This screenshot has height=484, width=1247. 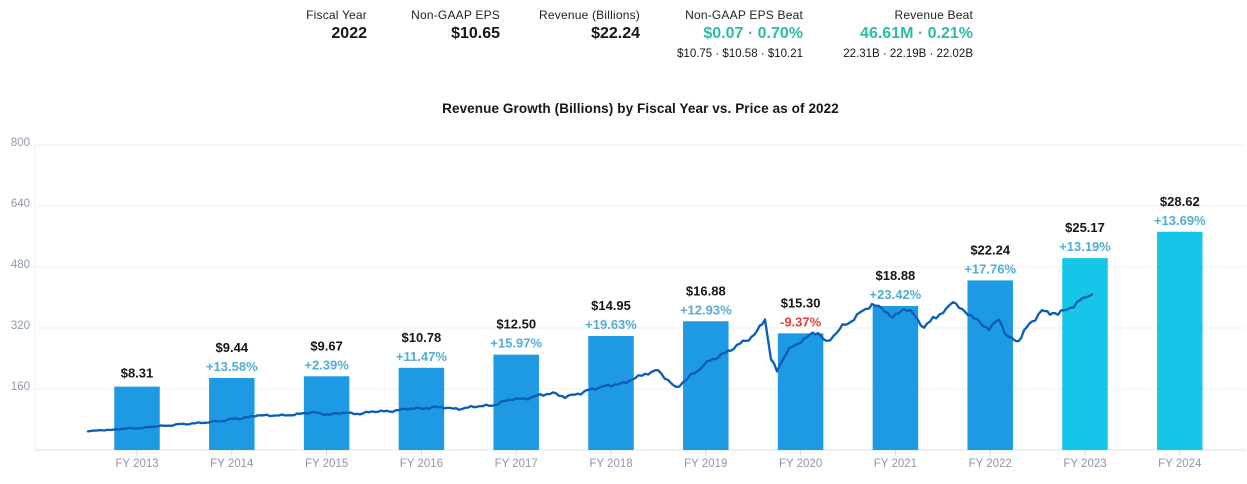 I want to click on bar-pct-label: +13.19%, so click(x=1085, y=246).